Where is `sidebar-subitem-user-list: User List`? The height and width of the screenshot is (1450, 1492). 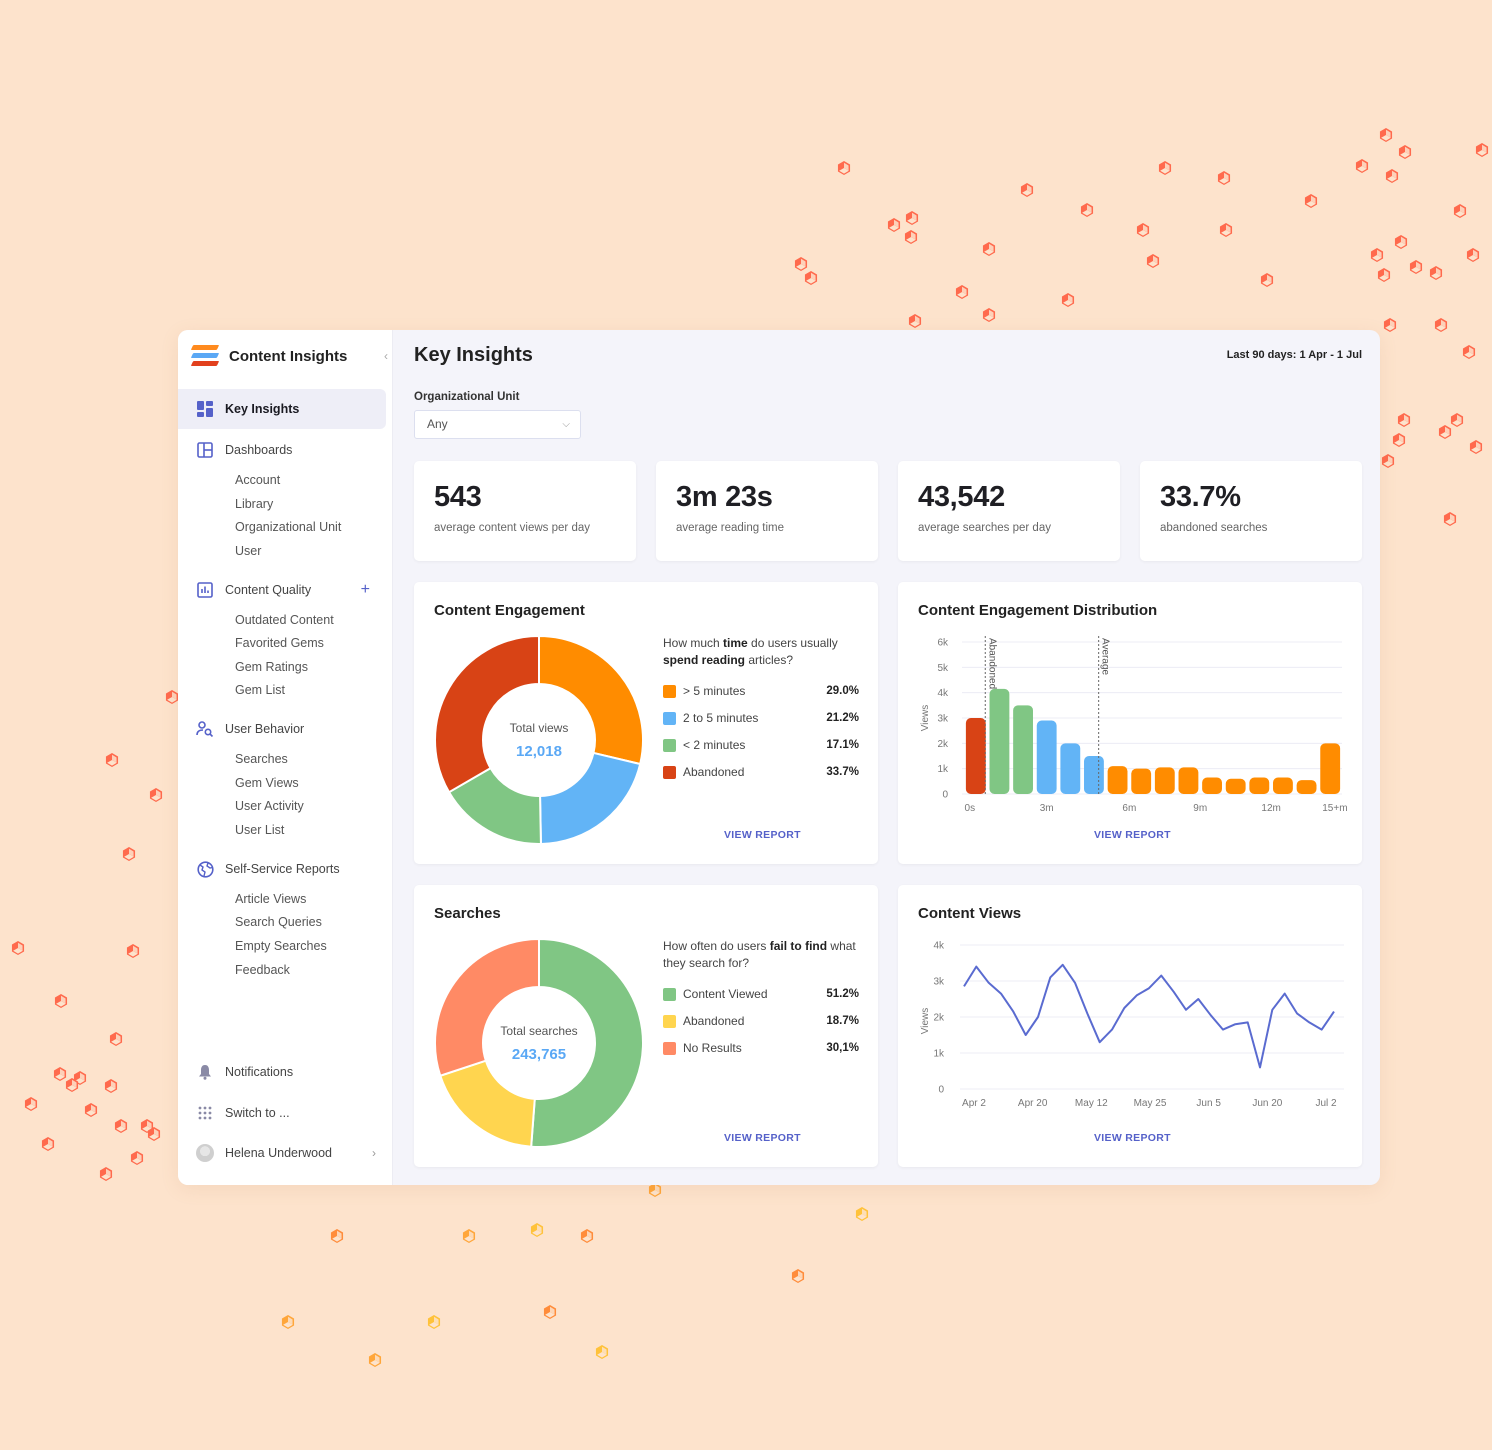
sidebar-subitem-user-list: User List is located at coordinates (259, 830).